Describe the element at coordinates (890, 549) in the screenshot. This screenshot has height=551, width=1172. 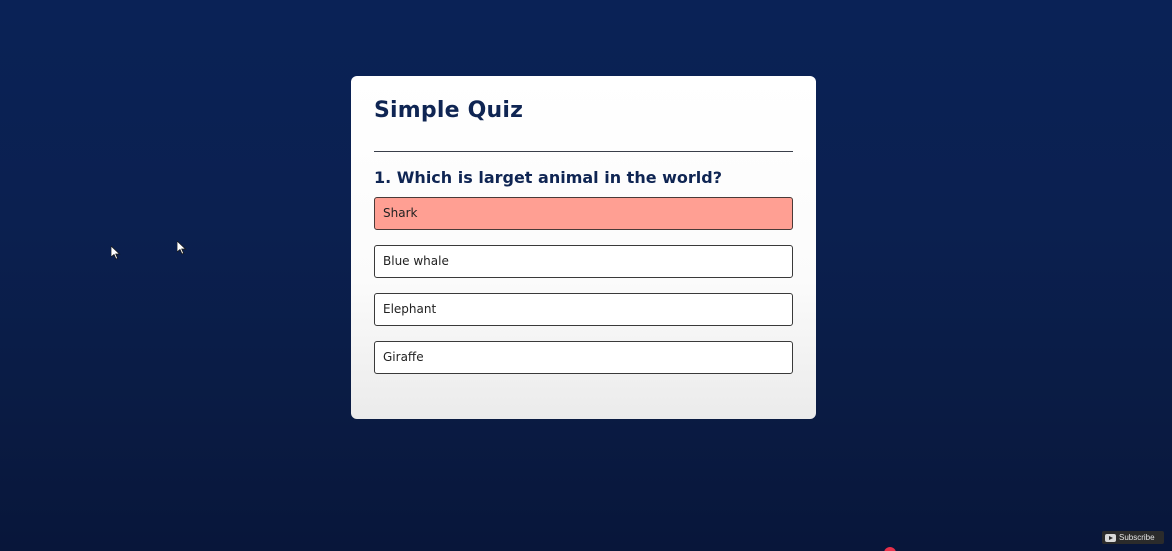
I see `recording-indicator` at that location.